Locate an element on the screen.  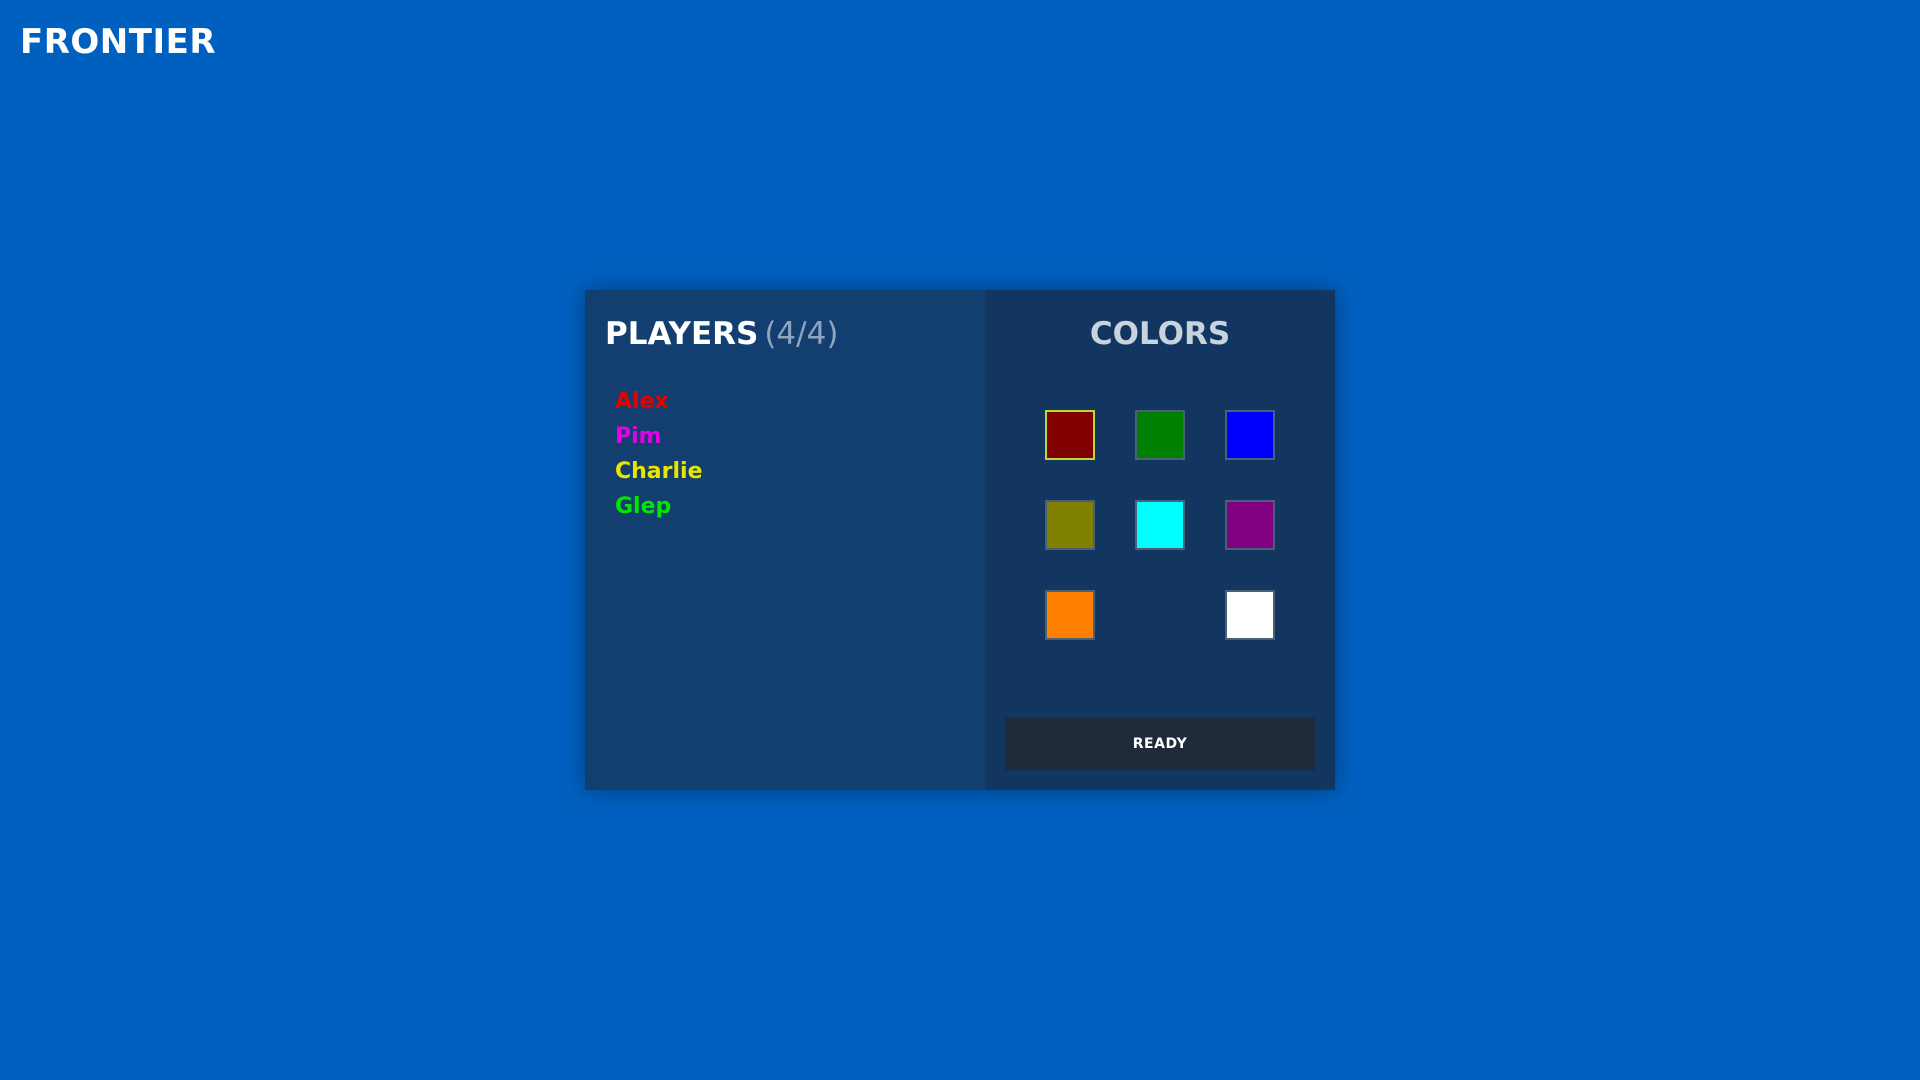
players-count: (4/4) is located at coordinates (801, 334).